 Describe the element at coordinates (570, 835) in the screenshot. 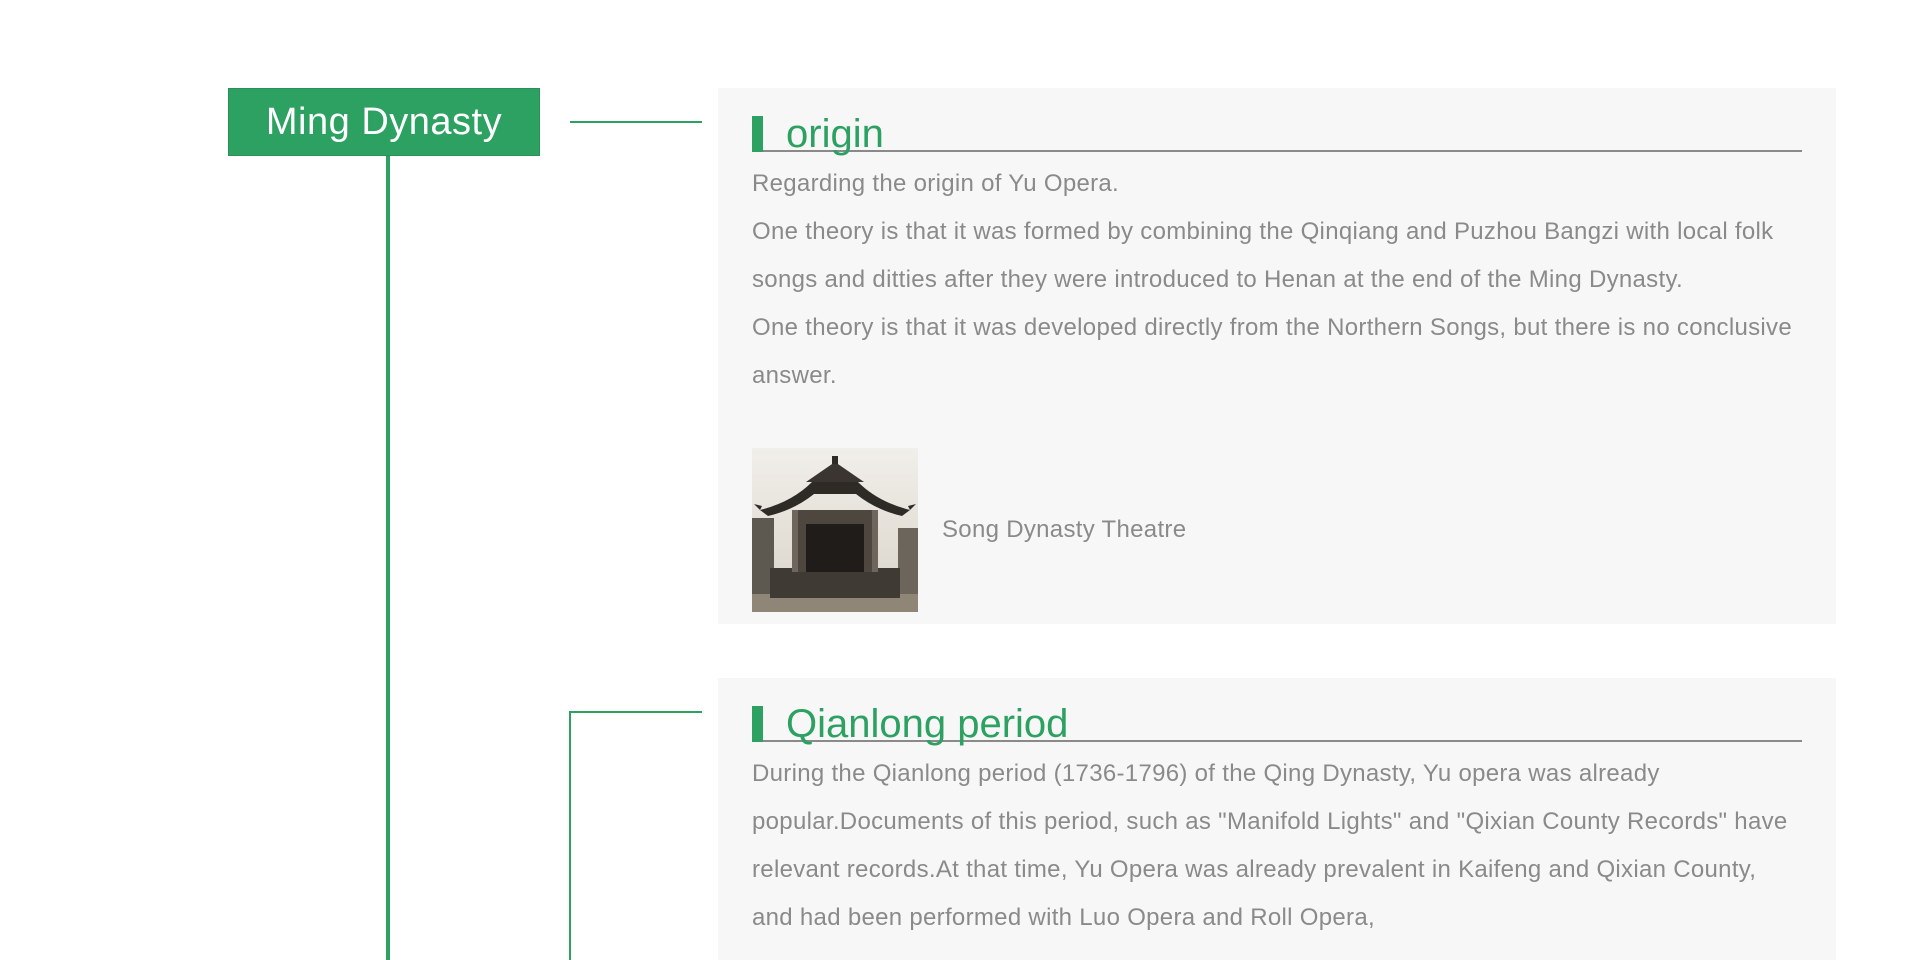

I see `connector-qianlong-drop` at that location.